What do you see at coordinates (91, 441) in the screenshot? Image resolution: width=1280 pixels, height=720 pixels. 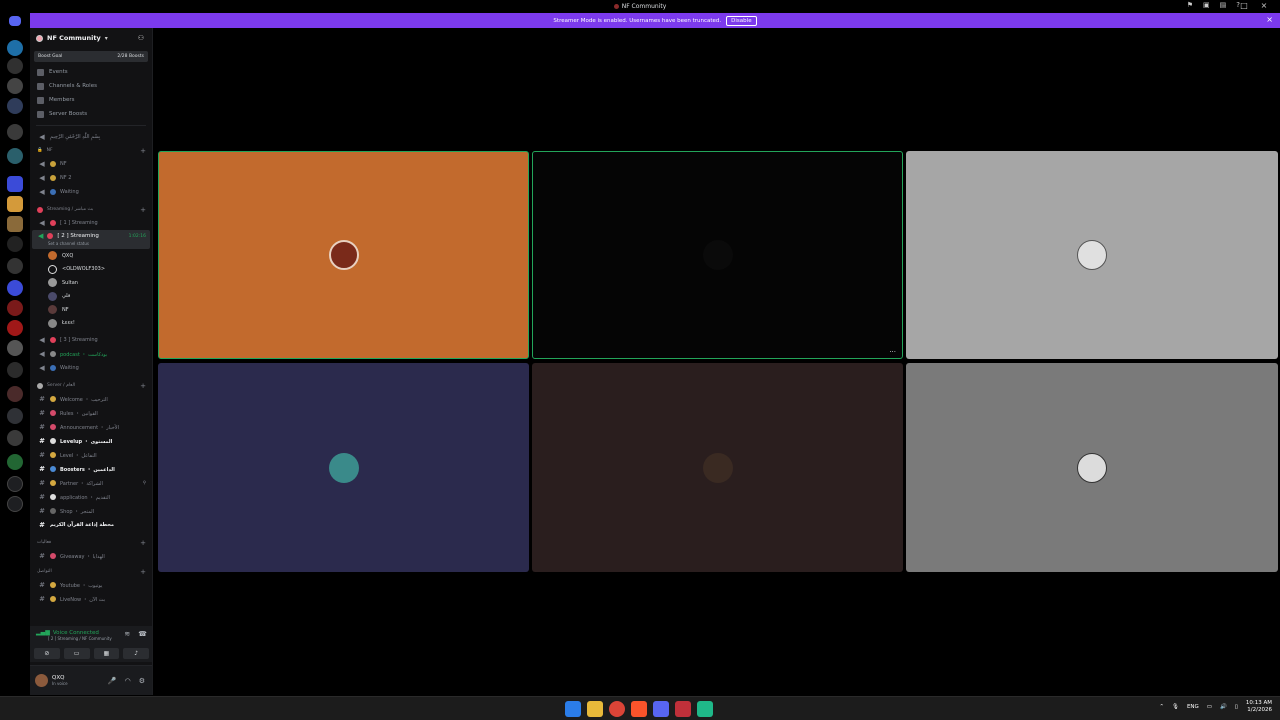 I see `text-channel-levelup: # Levelup ・ المستوى` at bounding box center [91, 441].